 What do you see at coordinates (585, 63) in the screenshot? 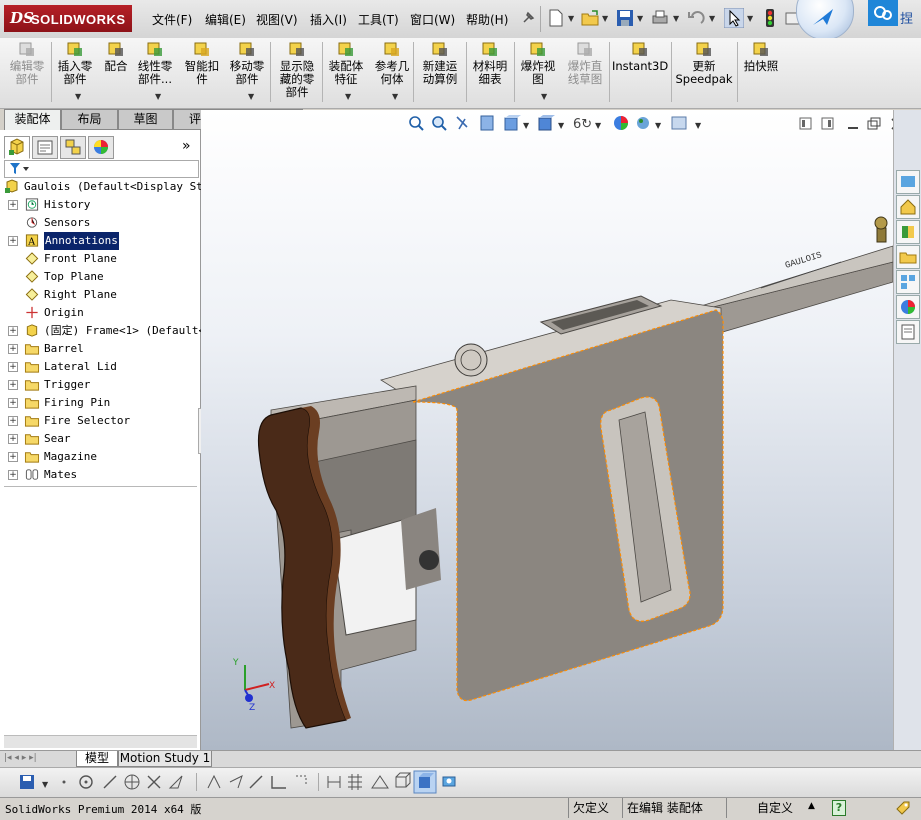
I see `command-explode-line-sketch-button: 爆炸直 线草图` at bounding box center [585, 63].